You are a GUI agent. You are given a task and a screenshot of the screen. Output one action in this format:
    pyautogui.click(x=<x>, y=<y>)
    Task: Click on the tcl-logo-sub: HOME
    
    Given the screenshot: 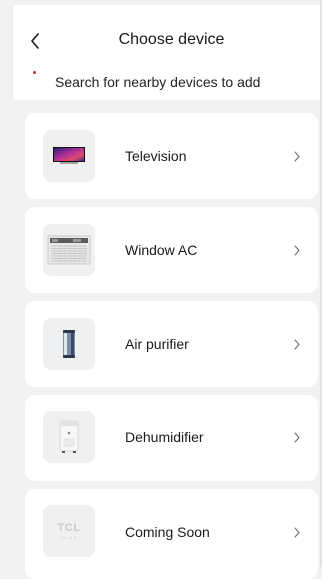 What is the action you would take?
    pyautogui.click(x=68, y=537)
    